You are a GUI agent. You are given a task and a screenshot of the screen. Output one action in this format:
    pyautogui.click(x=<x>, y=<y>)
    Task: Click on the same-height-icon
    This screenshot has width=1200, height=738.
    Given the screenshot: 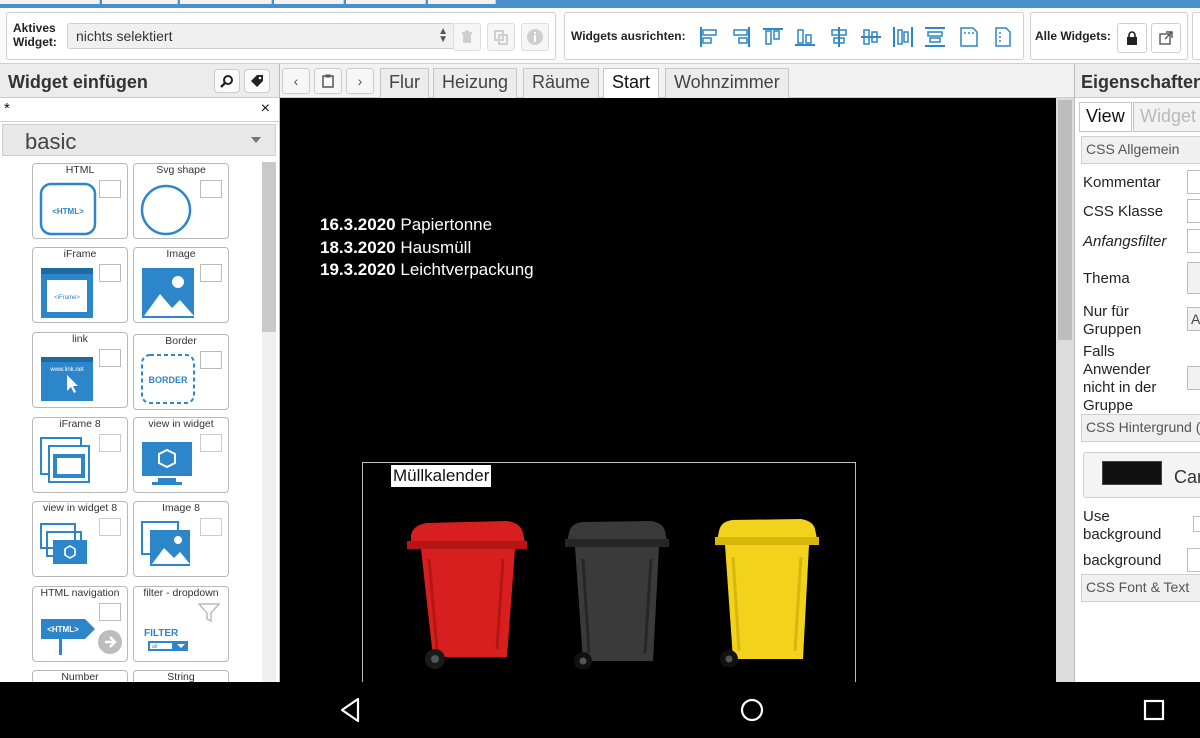 What is the action you would take?
    pyautogui.click(x=1003, y=37)
    